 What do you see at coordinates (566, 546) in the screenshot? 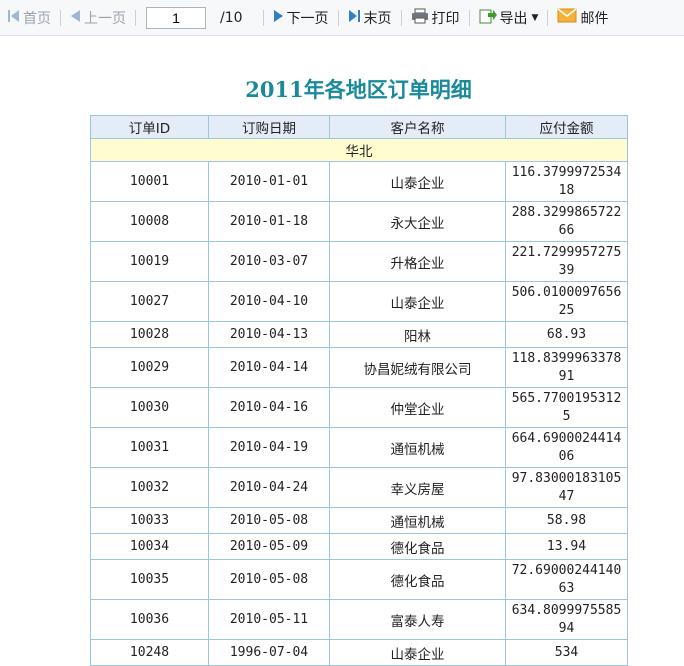
I see `amount-cell: 13.94` at bounding box center [566, 546].